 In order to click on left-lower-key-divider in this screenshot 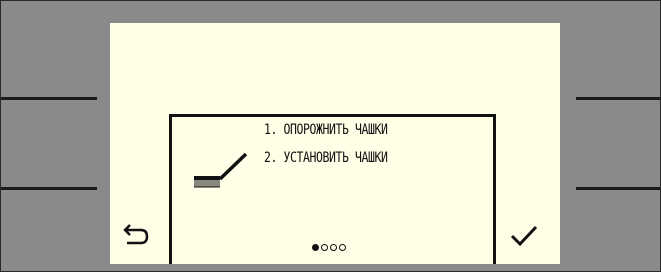, I will do `click(49, 188)`.